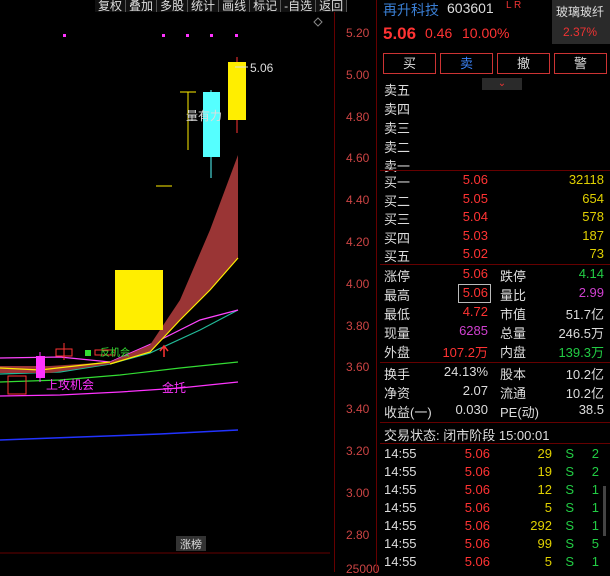 This screenshot has height=576, width=610. What do you see at coordinates (397, 256) in the screenshot?
I see `bid-level-label: 买五` at bounding box center [397, 256].